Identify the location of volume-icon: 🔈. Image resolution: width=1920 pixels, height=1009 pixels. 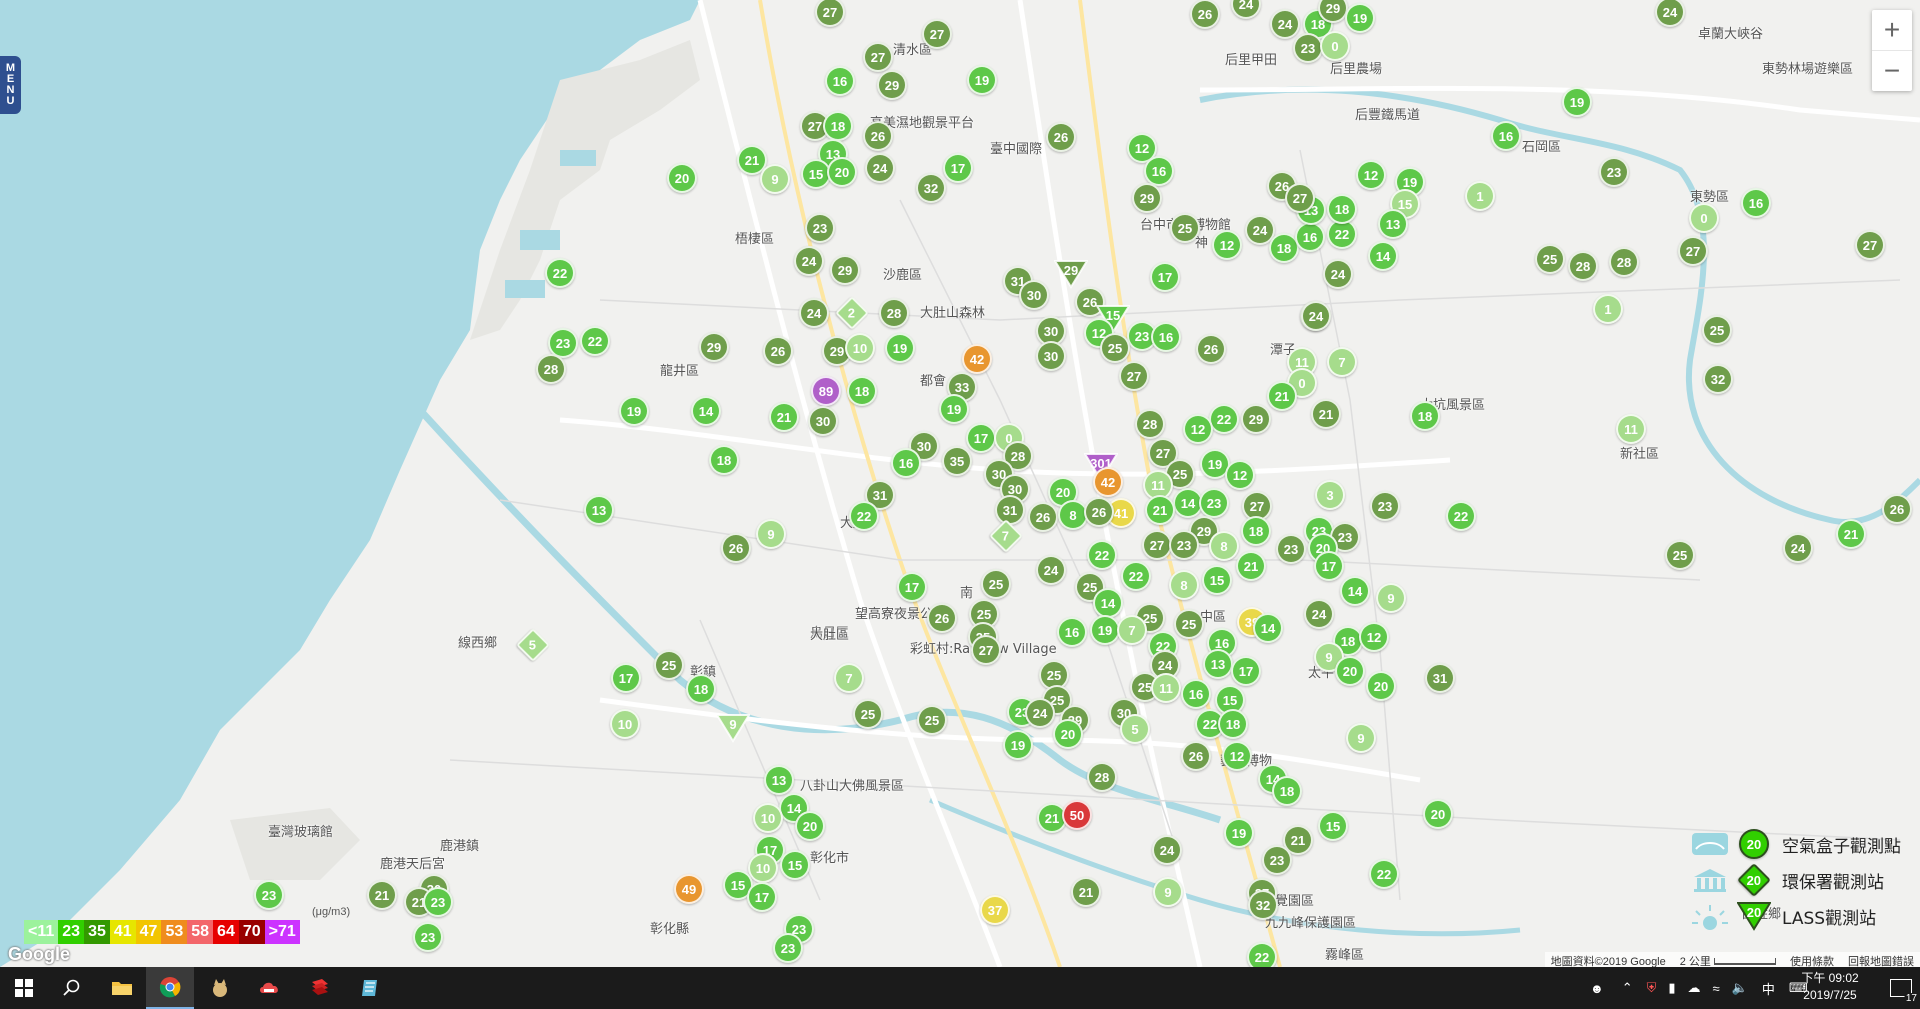
(1740, 988).